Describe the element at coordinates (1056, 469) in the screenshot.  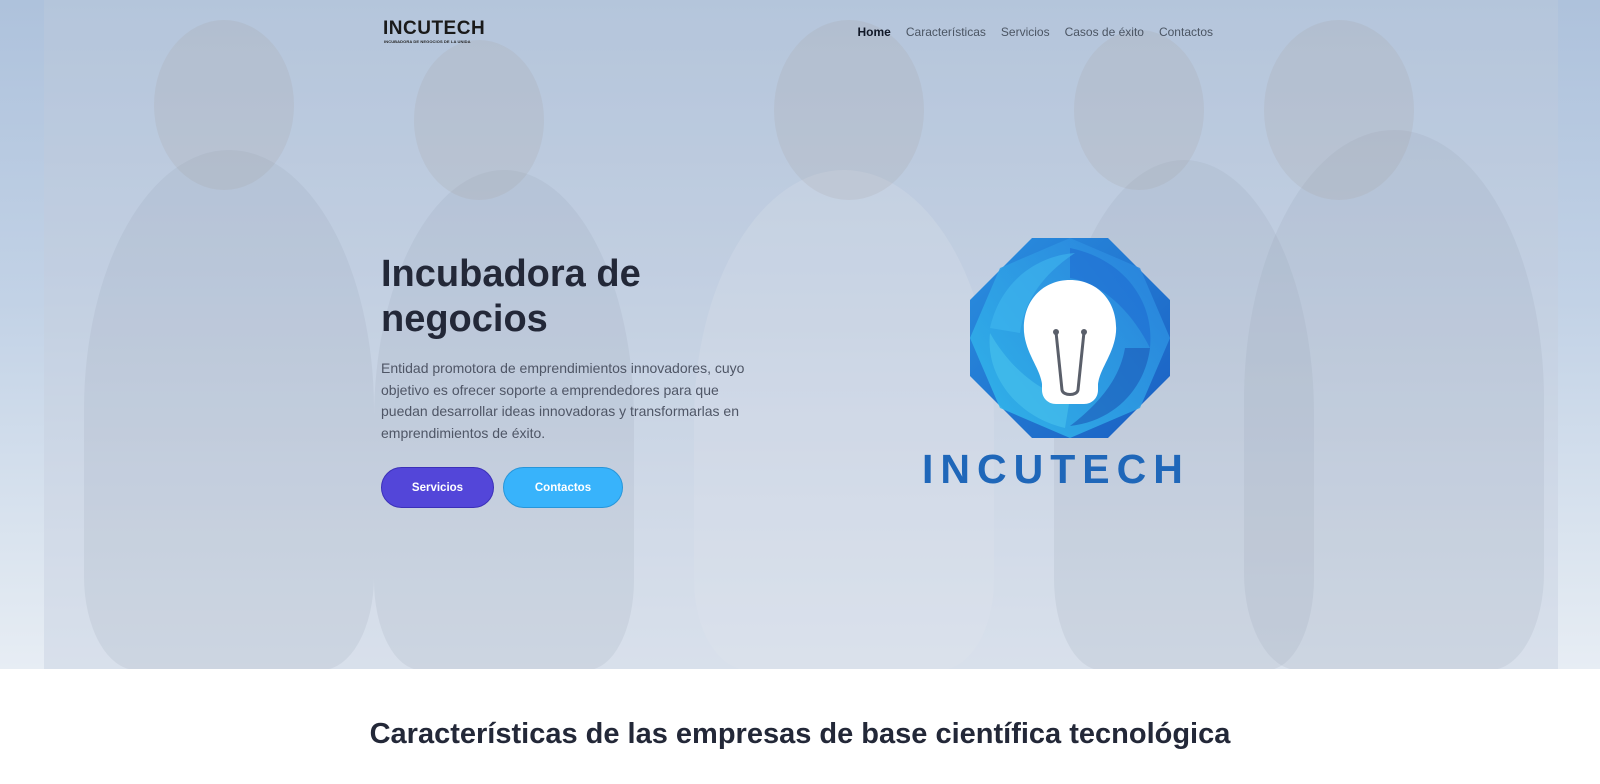
I see `brand-wordmark: INCUTECH` at that location.